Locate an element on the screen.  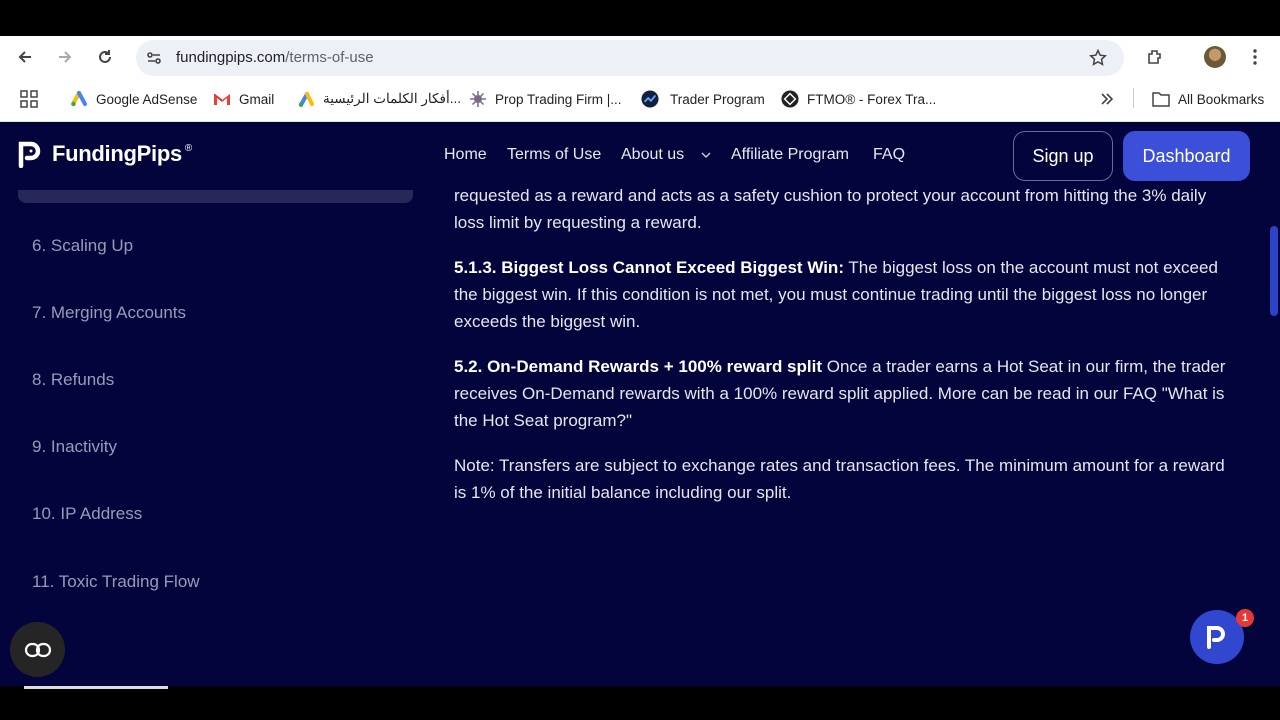
all-bookmarks-label: All Bookmarks is located at coordinates (1221, 99).